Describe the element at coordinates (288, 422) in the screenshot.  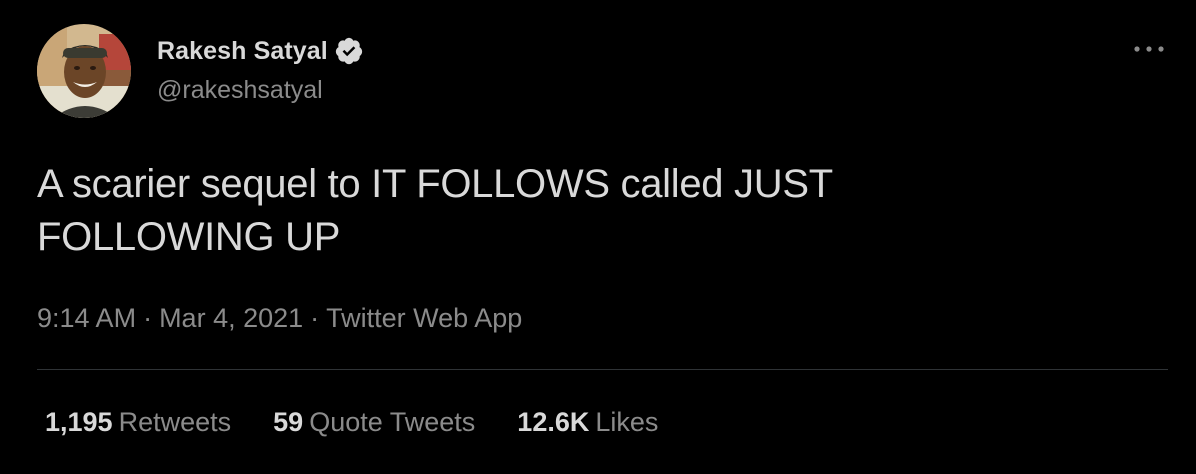
I see `quote-tweets-count: 59` at that location.